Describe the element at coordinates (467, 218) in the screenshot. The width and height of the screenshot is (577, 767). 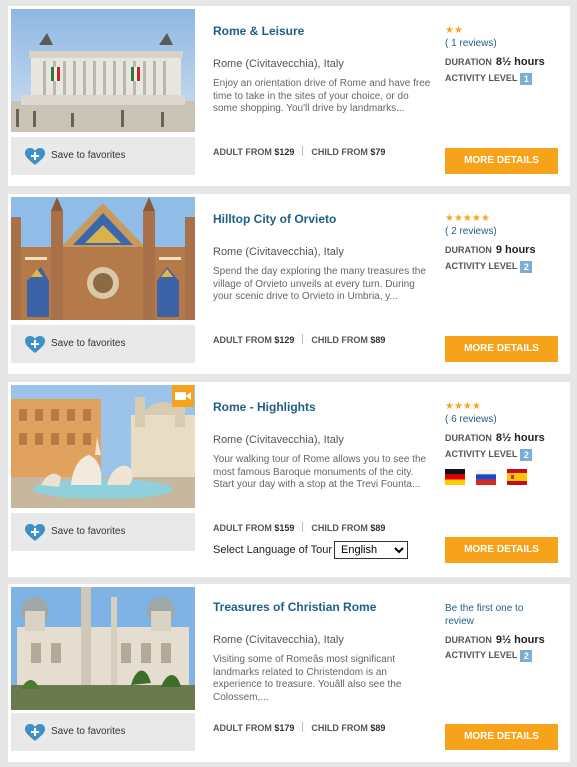
I see `rating-stars: ★★★★★` at that location.